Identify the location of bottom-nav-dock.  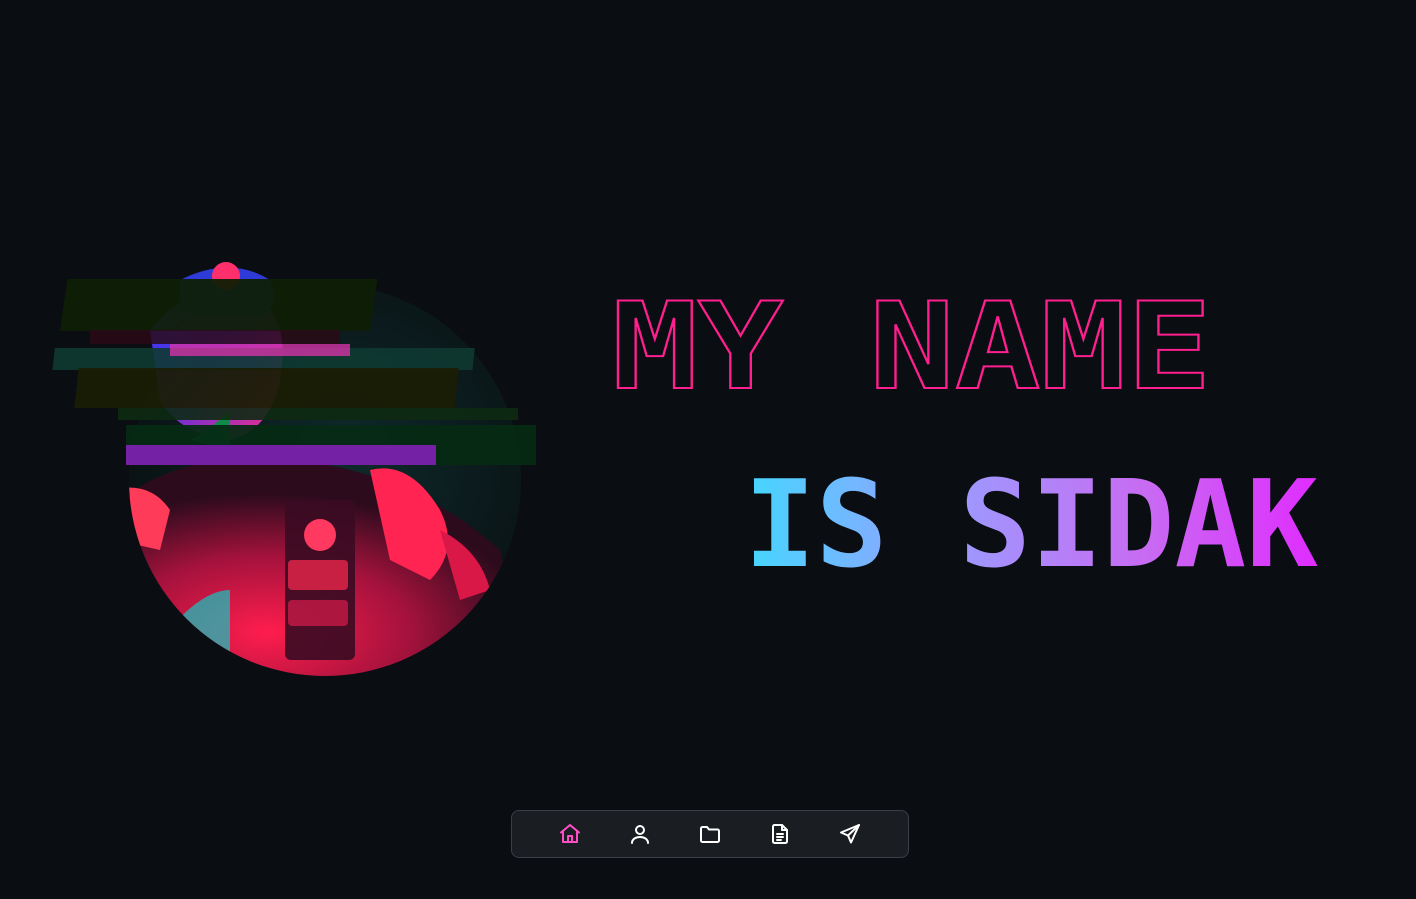
(710, 834).